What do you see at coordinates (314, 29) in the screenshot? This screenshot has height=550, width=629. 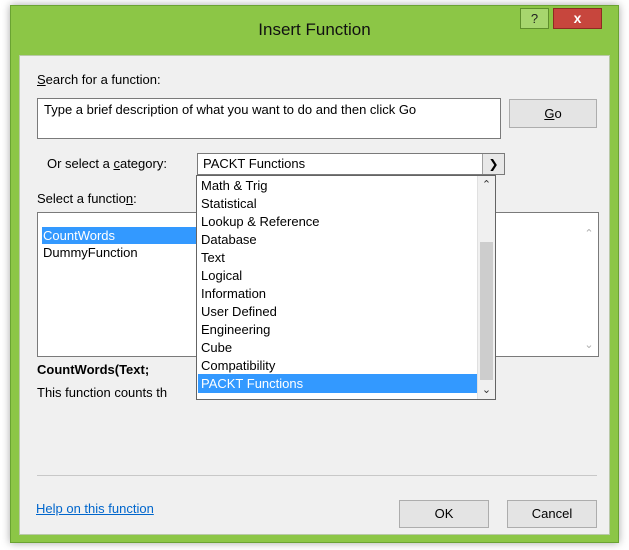 I see `title-bar: Insert Function ? x` at bounding box center [314, 29].